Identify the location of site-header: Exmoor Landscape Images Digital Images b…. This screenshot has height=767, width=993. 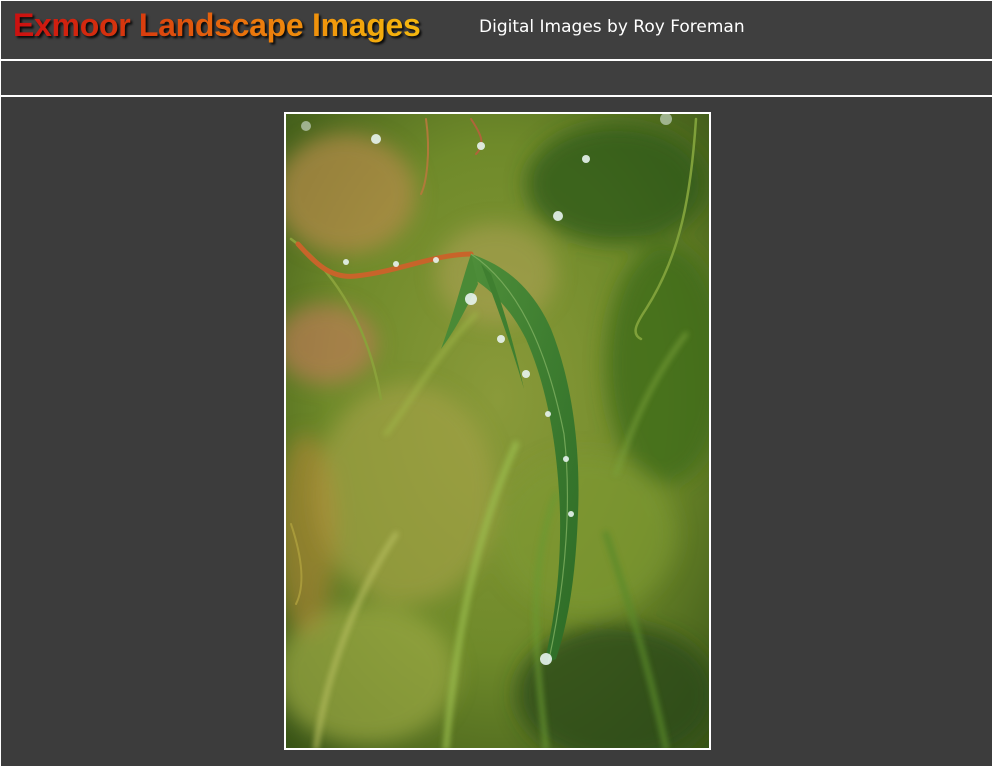
(496, 30).